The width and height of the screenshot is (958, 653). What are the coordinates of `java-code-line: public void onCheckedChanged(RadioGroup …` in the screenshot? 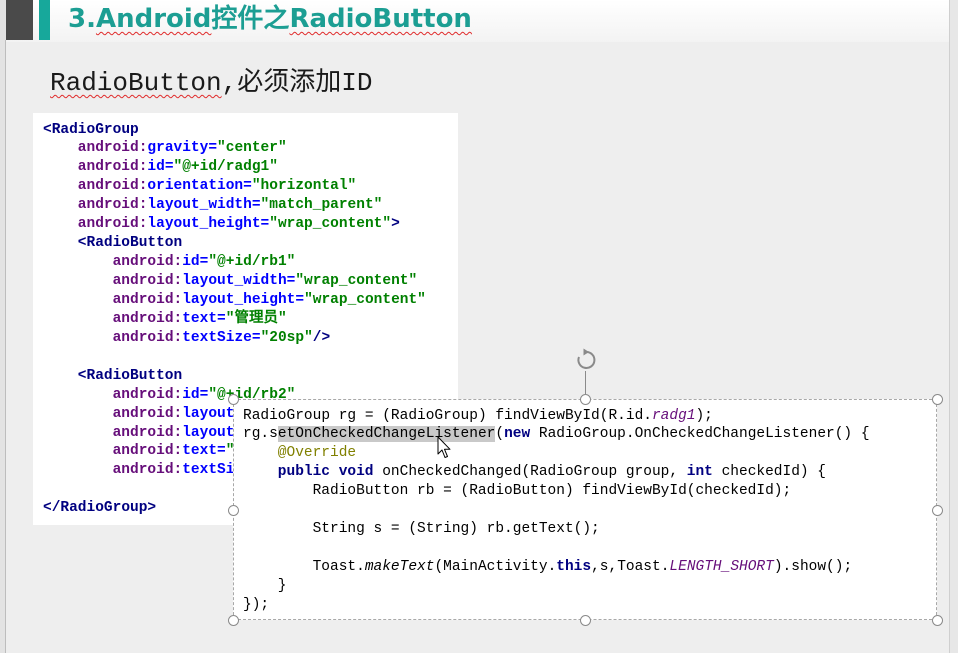 It's located at (589, 472).